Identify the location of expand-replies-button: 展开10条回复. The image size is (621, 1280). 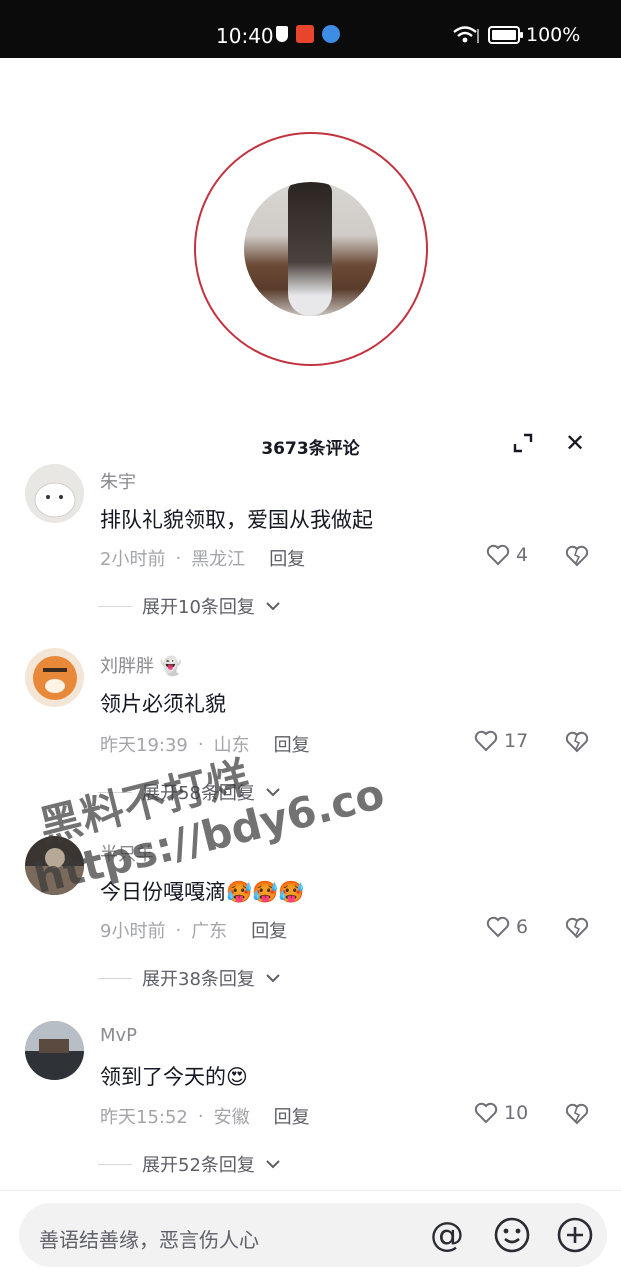
(189, 606).